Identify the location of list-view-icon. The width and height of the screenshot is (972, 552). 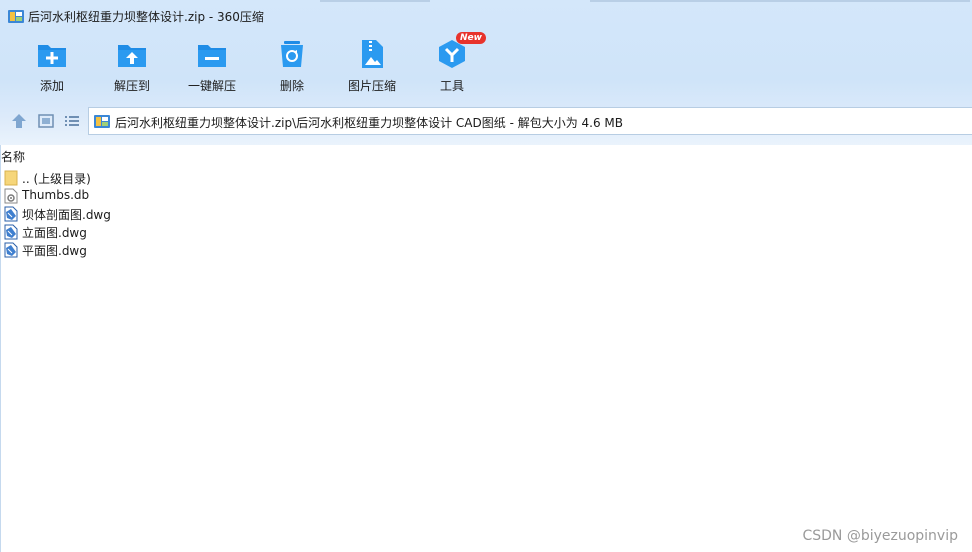
(72, 121).